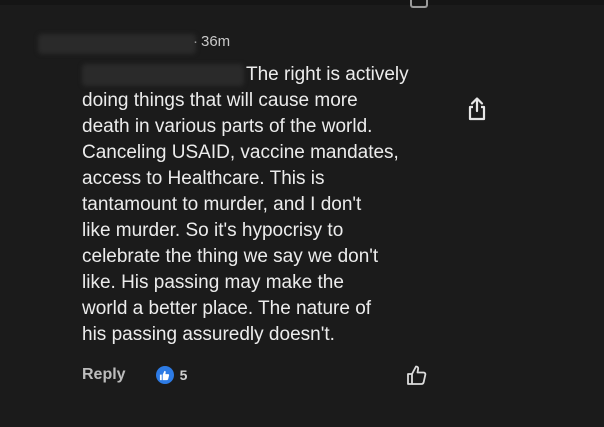  I want to click on thumbs-up-outline-icon, so click(417, 375).